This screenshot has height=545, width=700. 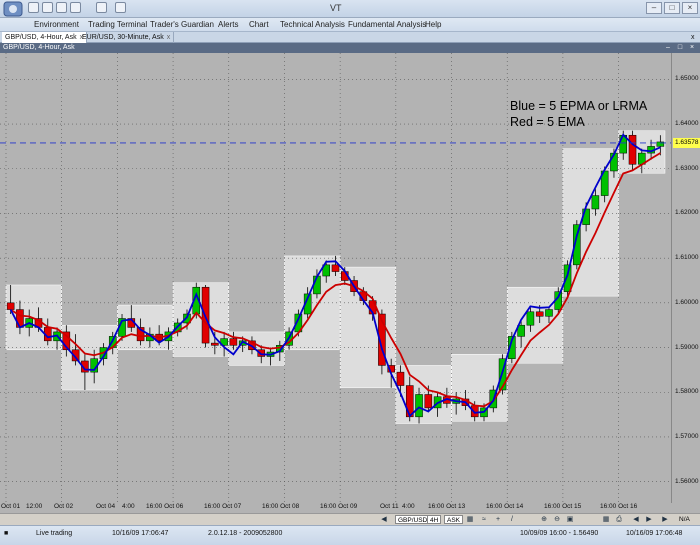 What do you see at coordinates (693, 37) in the screenshot?
I see `close-all-tabs-icon: x` at bounding box center [693, 37].